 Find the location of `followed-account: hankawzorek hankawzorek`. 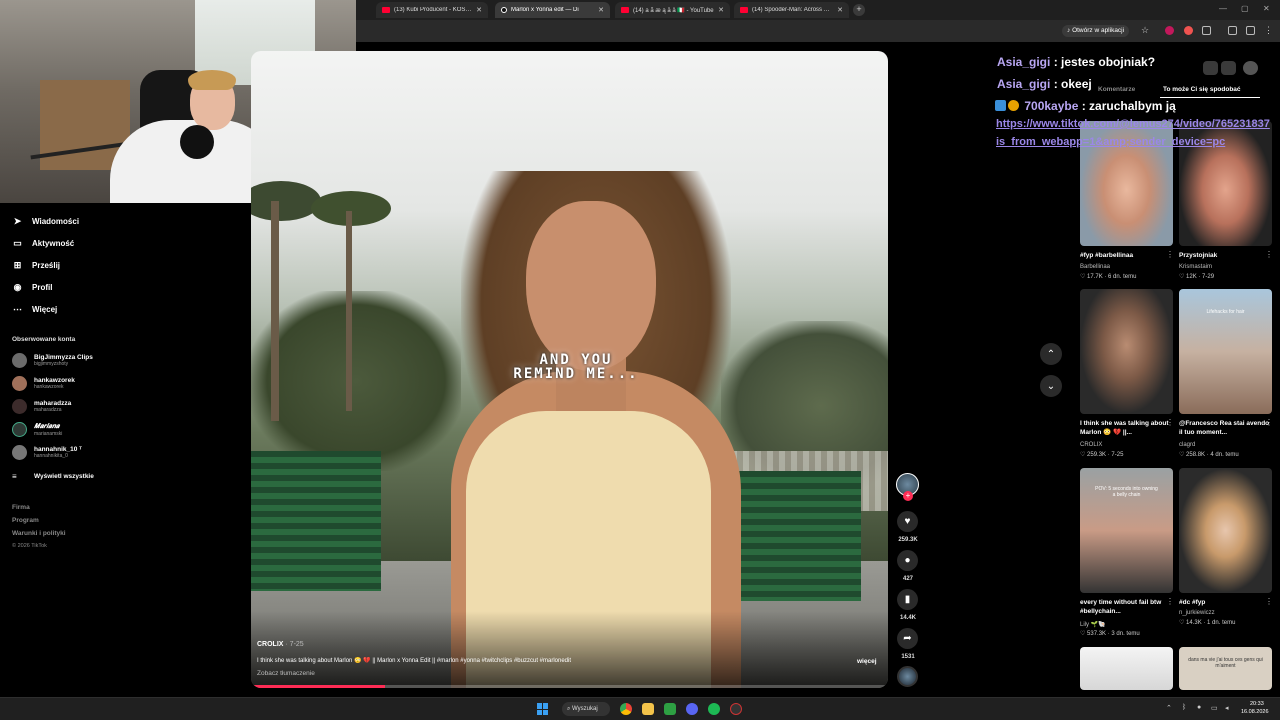

followed-account: hankawzorek hankawzorek is located at coordinates (43, 383).